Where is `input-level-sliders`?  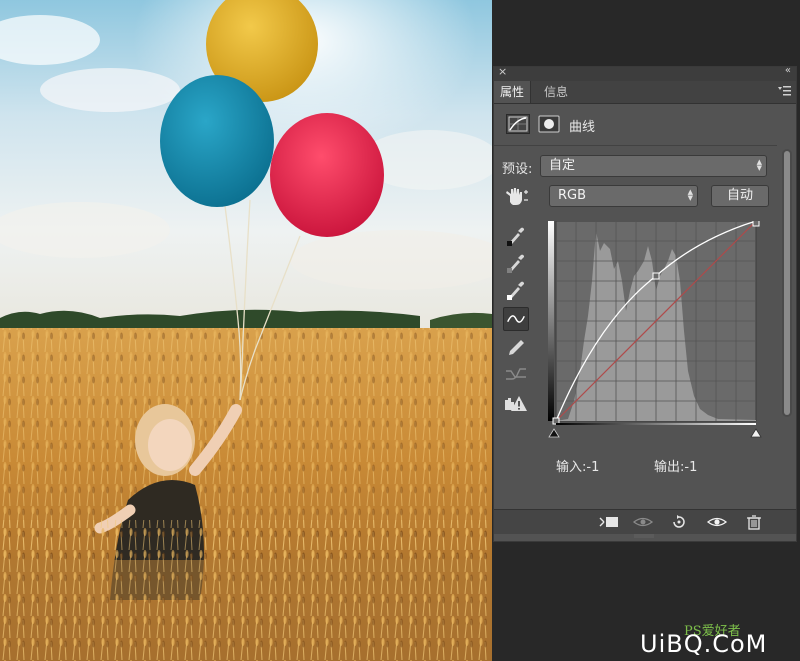 input-level-sliders is located at coordinates (655, 433).